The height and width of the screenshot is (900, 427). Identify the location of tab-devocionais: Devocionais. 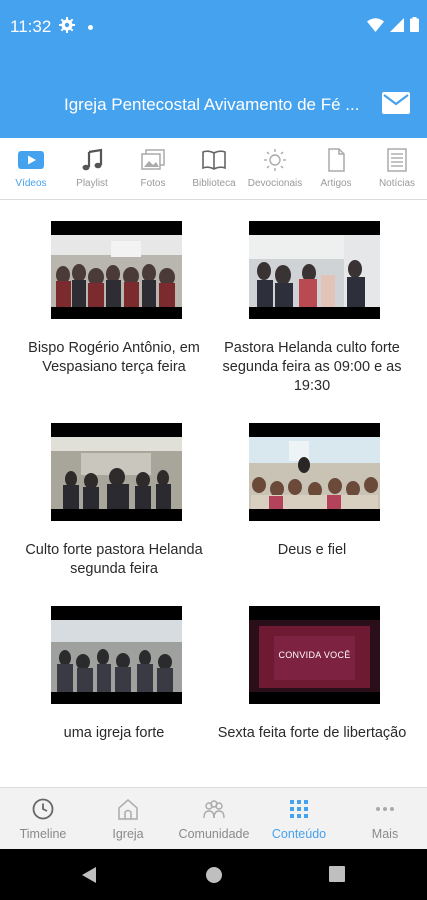
(275, 168).